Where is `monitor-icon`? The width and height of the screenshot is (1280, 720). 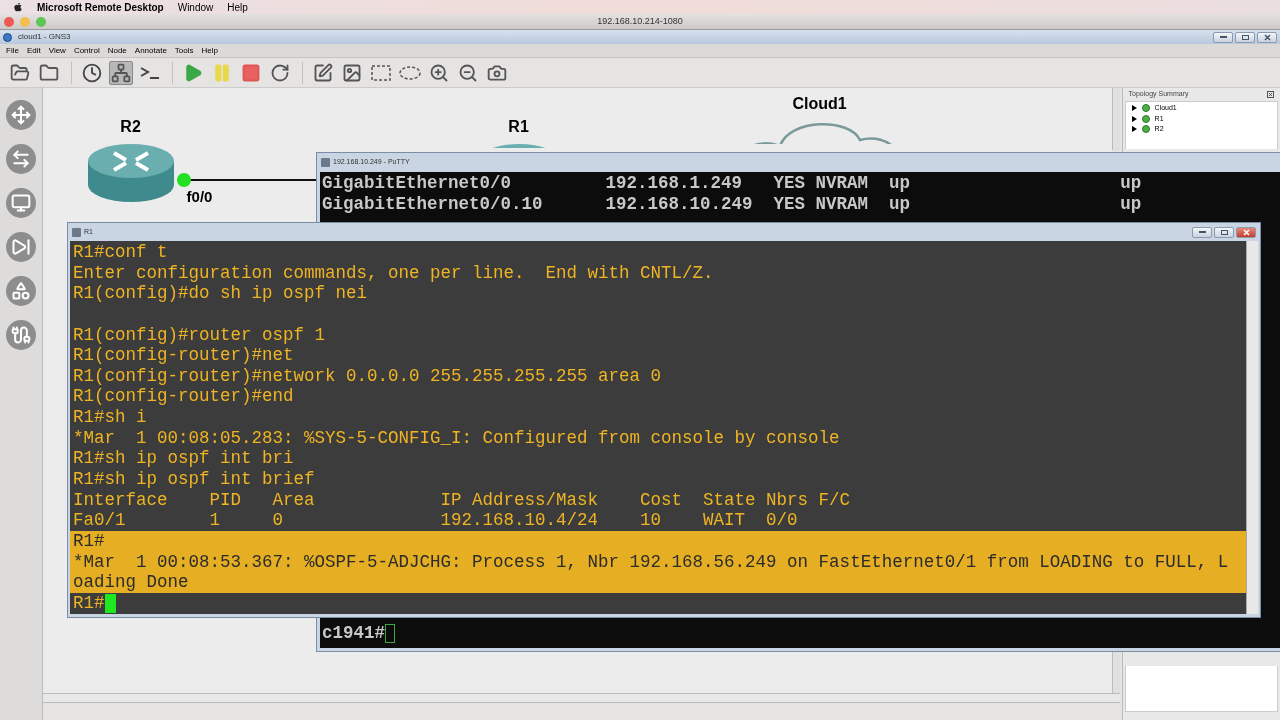
monitor-icon is located at coordinates (20, 203).